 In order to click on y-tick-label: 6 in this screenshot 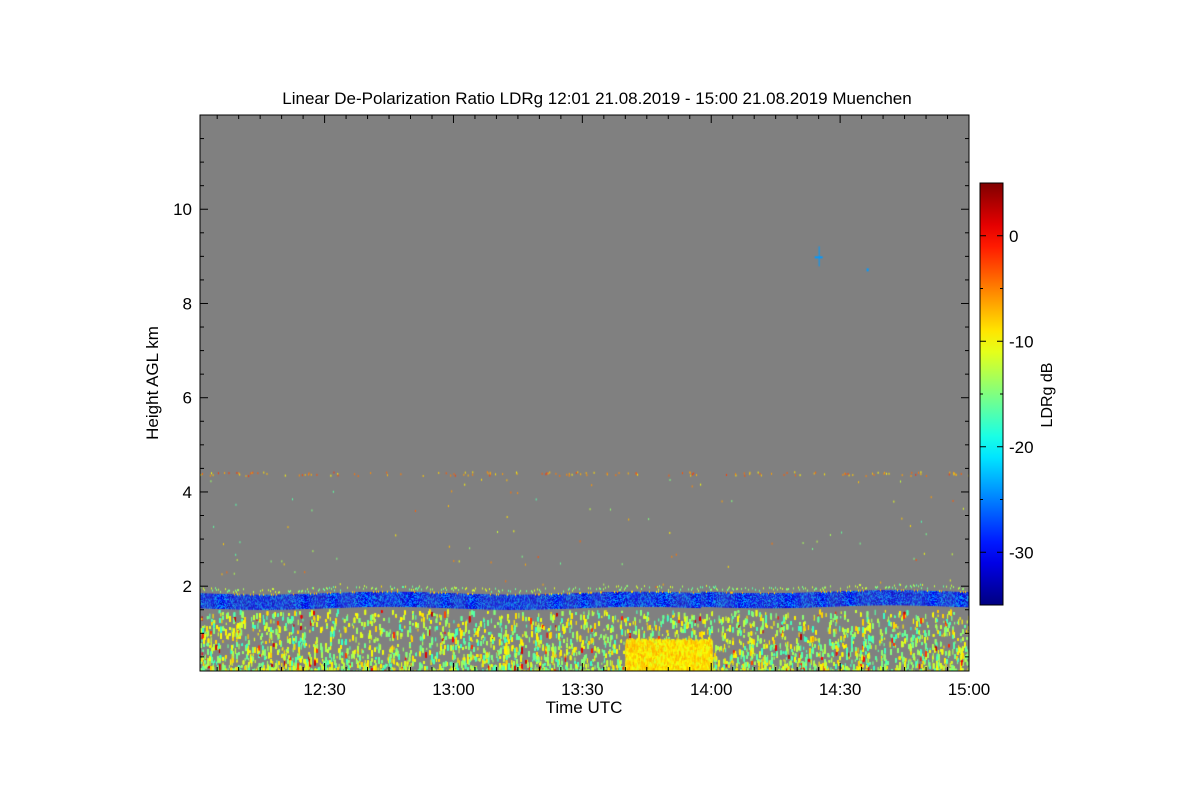, I will do `click(187, 398)`.